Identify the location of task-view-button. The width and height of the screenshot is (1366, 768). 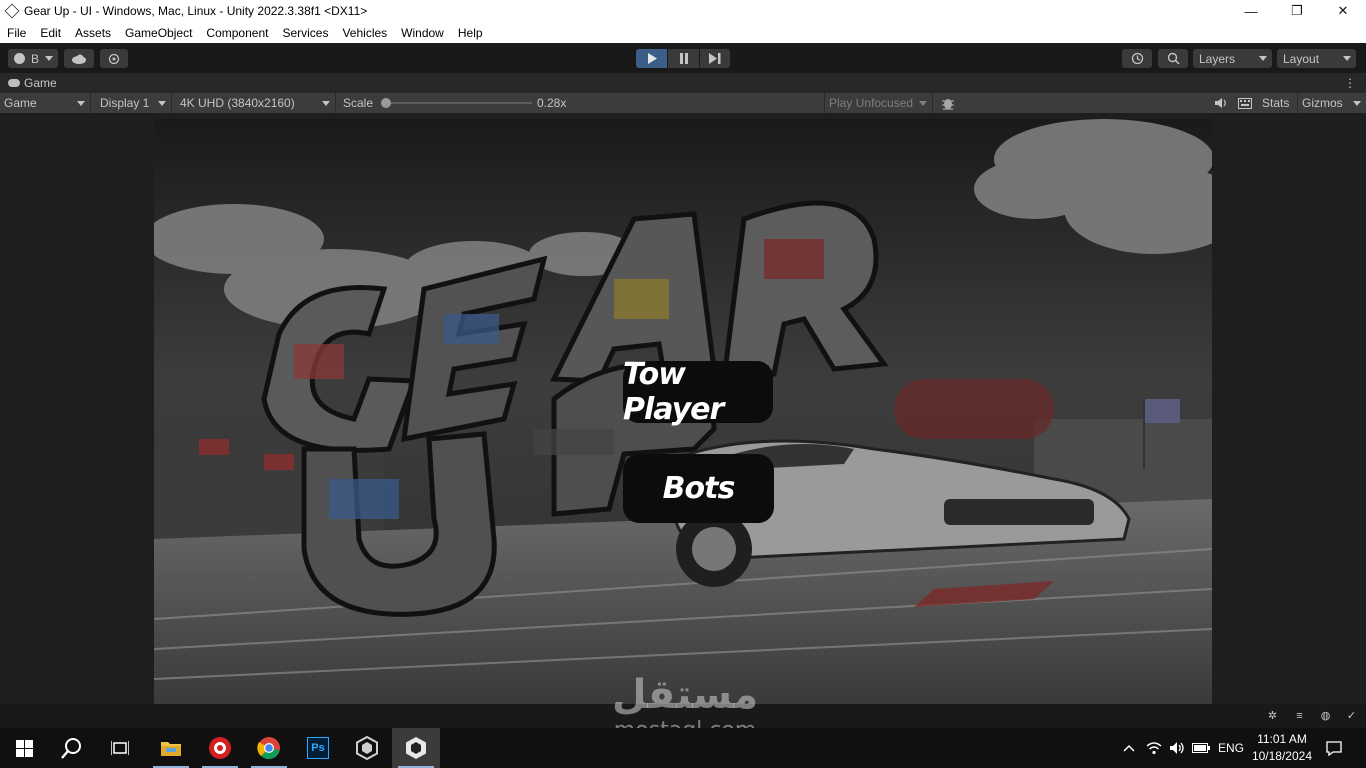
(120, 748).